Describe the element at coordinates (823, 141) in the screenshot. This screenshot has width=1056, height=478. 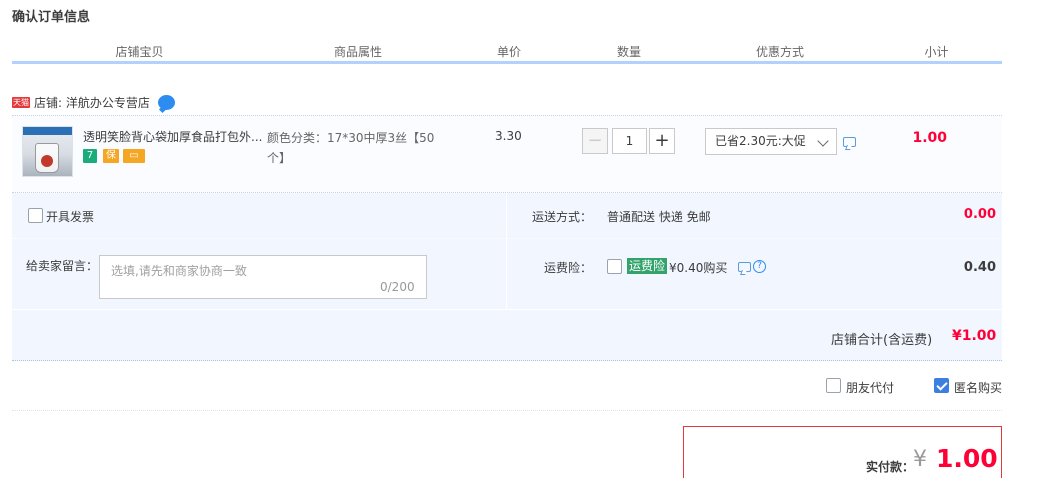
I see `chevron-down-icon` at that location.